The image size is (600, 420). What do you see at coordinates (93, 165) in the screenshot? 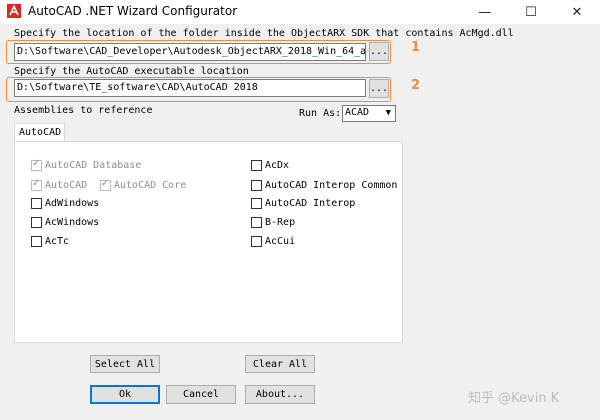
I see `checkbox-label: AutoCAD Database` at bounding box center [93, 165].